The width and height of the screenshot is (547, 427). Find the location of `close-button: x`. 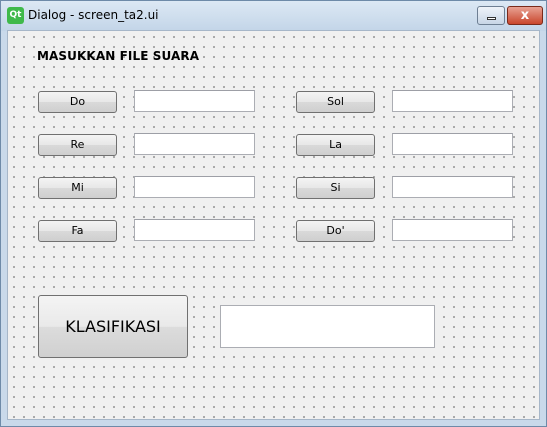

close-button: x is located at coordinates (525, 15).